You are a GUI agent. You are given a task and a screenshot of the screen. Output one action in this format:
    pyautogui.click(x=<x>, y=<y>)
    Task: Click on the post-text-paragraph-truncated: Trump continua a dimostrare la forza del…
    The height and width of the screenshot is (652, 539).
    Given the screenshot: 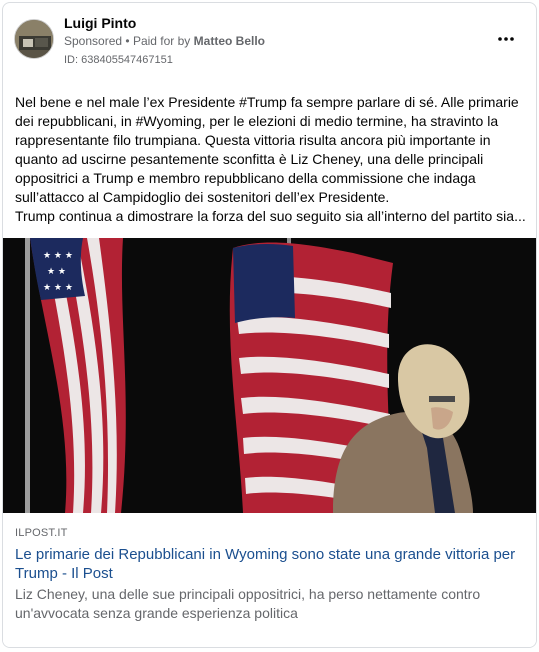 What is the action you would take?
    pyautogui.click(x=271, y=216)
    